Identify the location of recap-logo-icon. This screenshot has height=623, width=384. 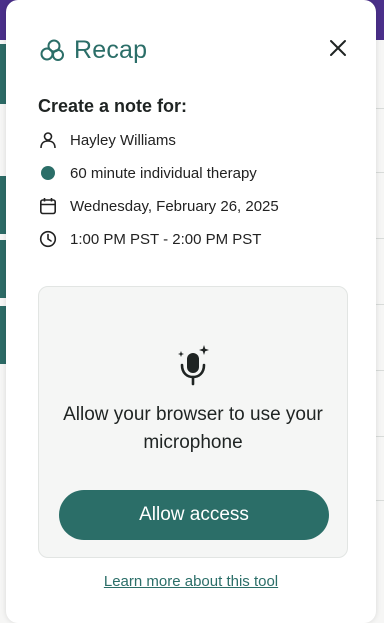
(52, 50).